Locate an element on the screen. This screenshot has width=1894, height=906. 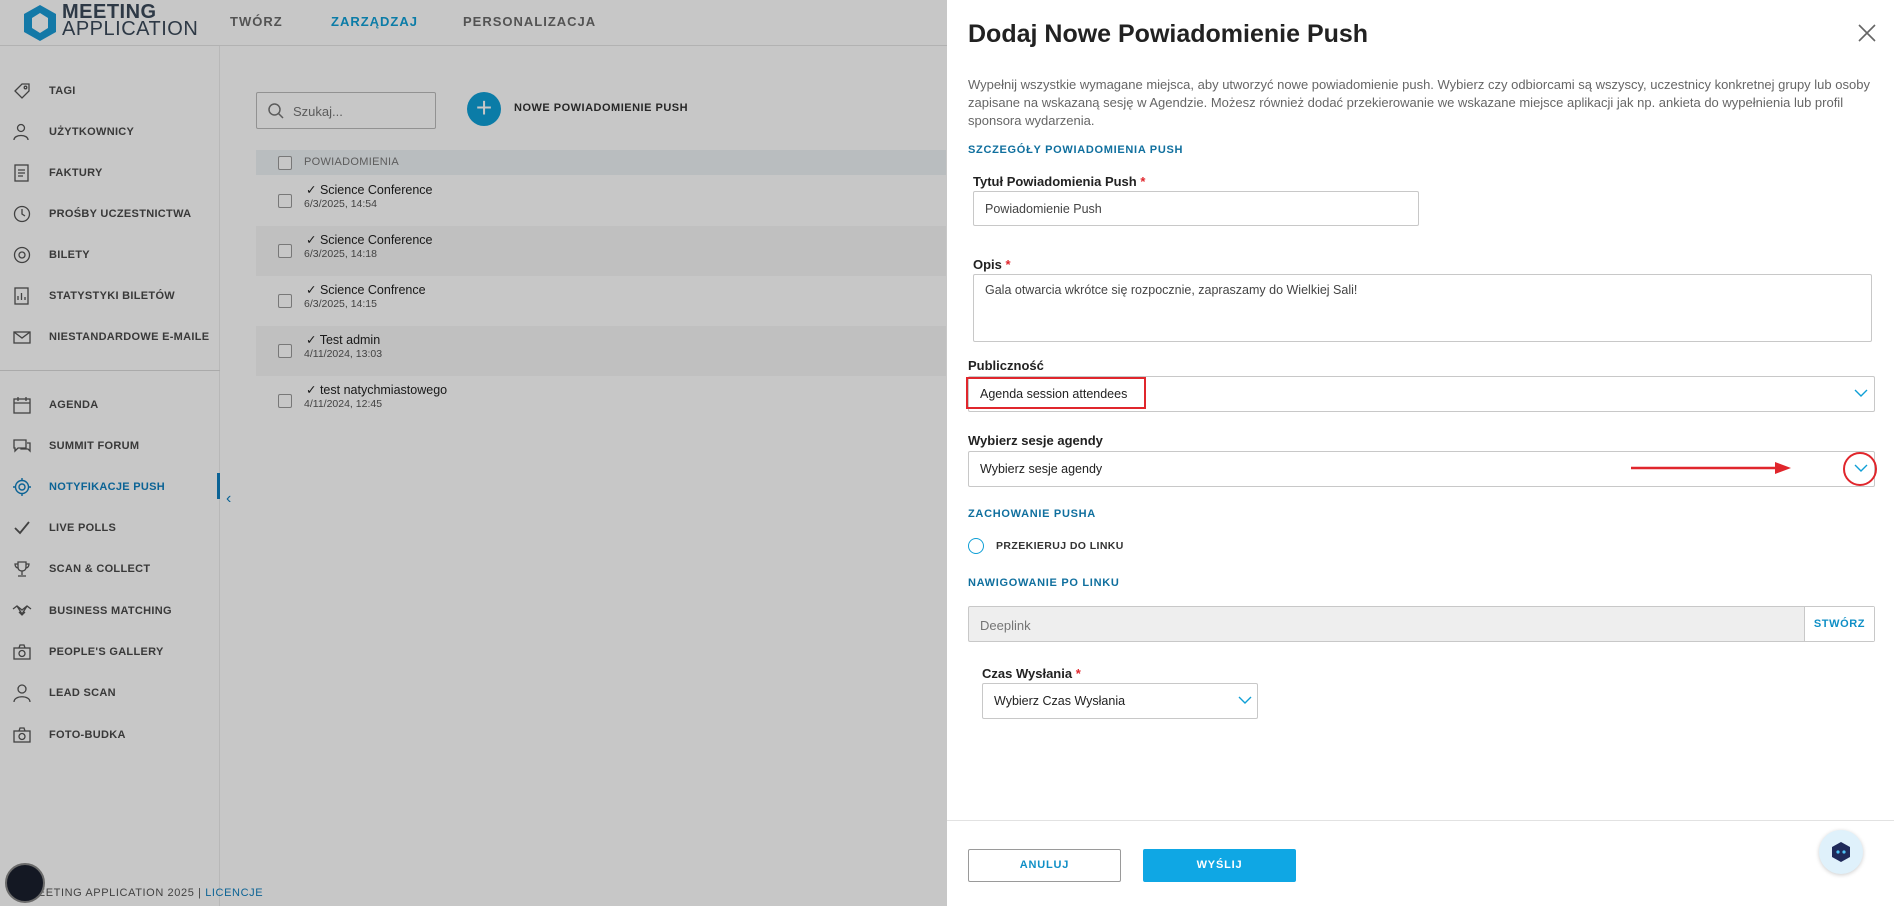
sessions-label: Wybierz sesje agendy is located at coordinates (1035, 440).